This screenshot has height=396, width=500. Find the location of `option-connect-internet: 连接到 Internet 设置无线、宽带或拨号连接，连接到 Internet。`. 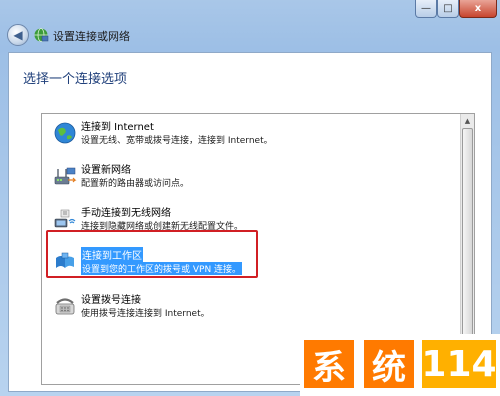

option-connect-internet: 连接到 Internet 设置无线、宽带或拨号连接，连接到 Internet。 is located at coordinates (245, 136).